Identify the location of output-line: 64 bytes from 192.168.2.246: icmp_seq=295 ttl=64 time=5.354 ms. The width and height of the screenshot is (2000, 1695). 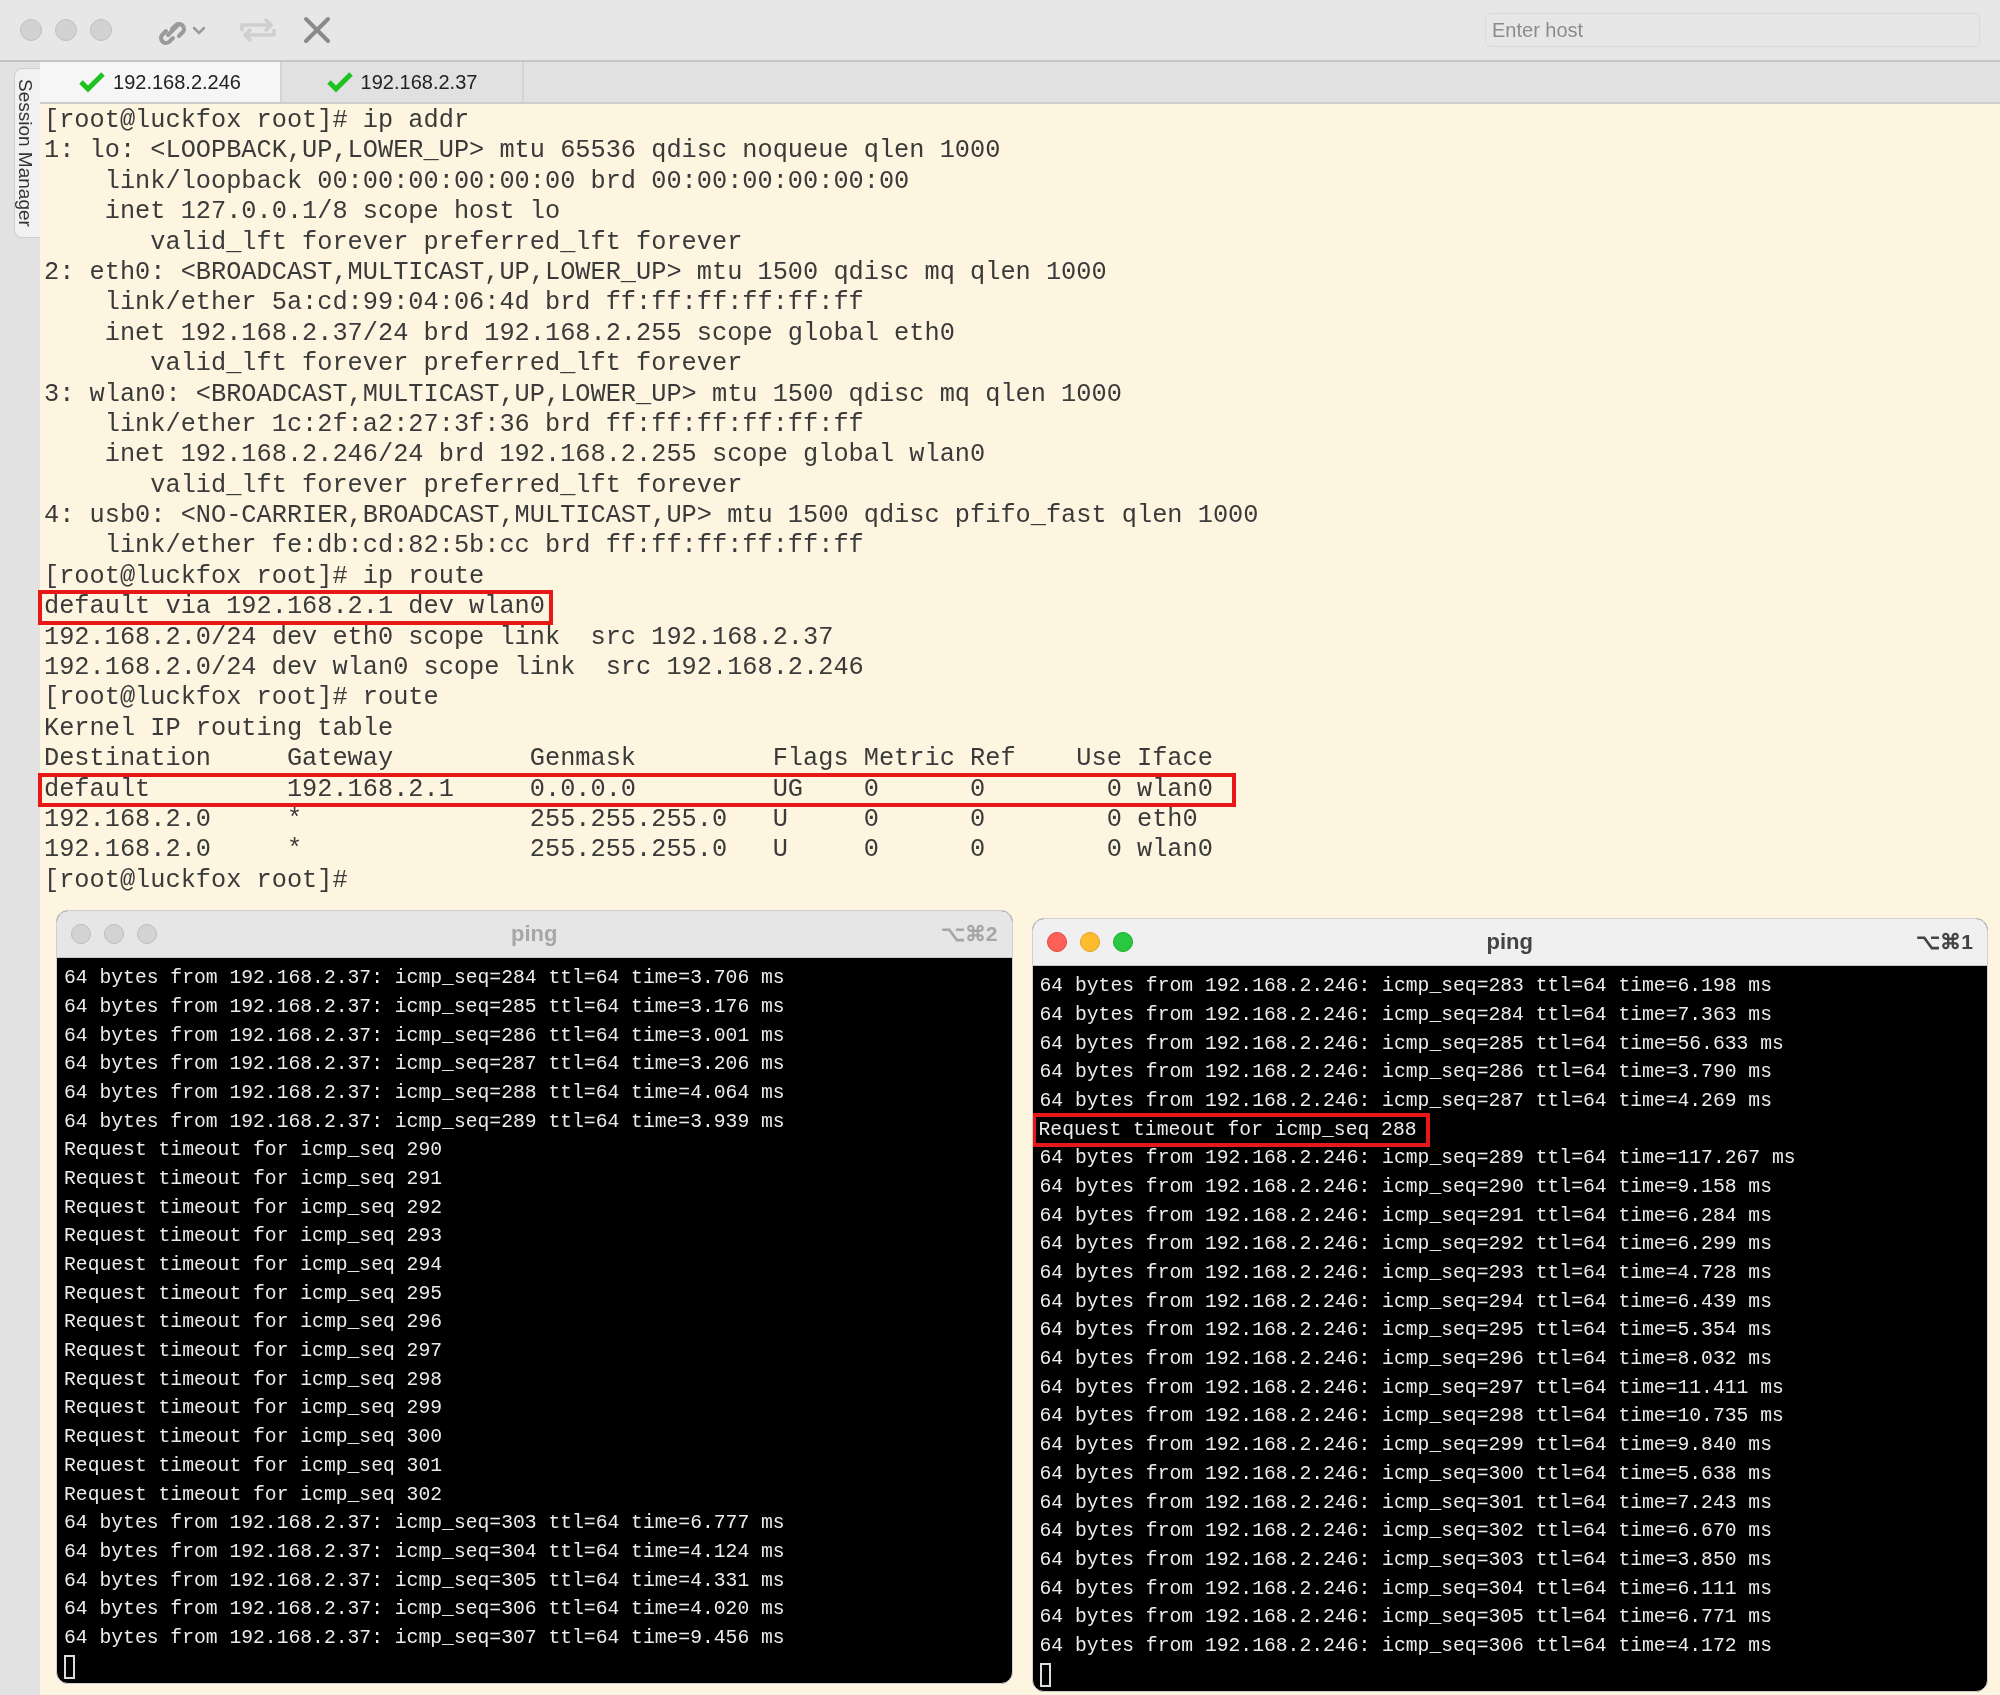
(1405, 1331).